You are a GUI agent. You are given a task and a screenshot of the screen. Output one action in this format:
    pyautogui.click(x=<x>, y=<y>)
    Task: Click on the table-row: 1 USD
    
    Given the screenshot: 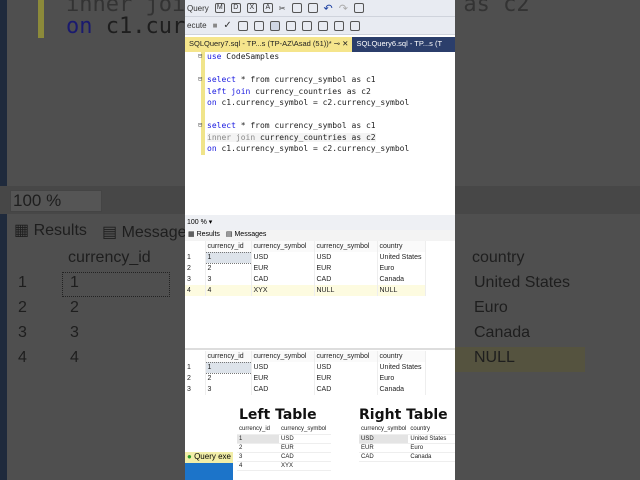 What is the action you would take?
    pyautogui.click(x=284, y=439)
    